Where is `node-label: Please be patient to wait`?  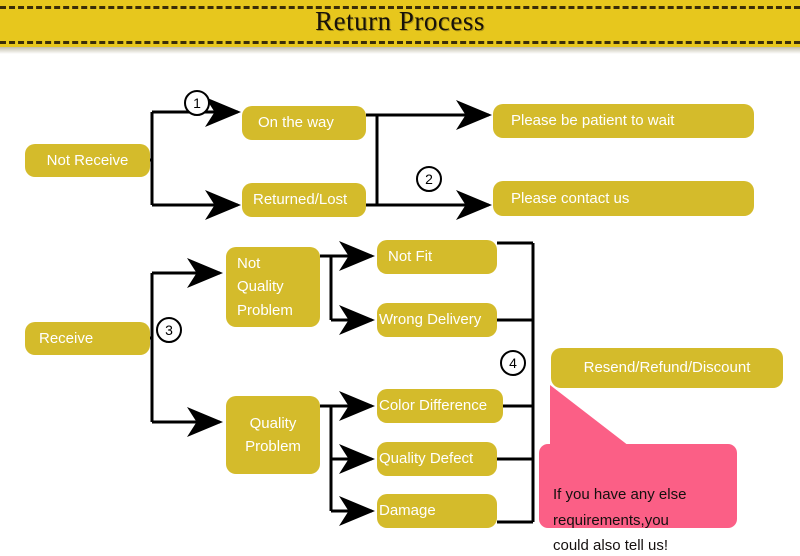
node-label: Please be patient to wait is located at coordinates (593, 121).